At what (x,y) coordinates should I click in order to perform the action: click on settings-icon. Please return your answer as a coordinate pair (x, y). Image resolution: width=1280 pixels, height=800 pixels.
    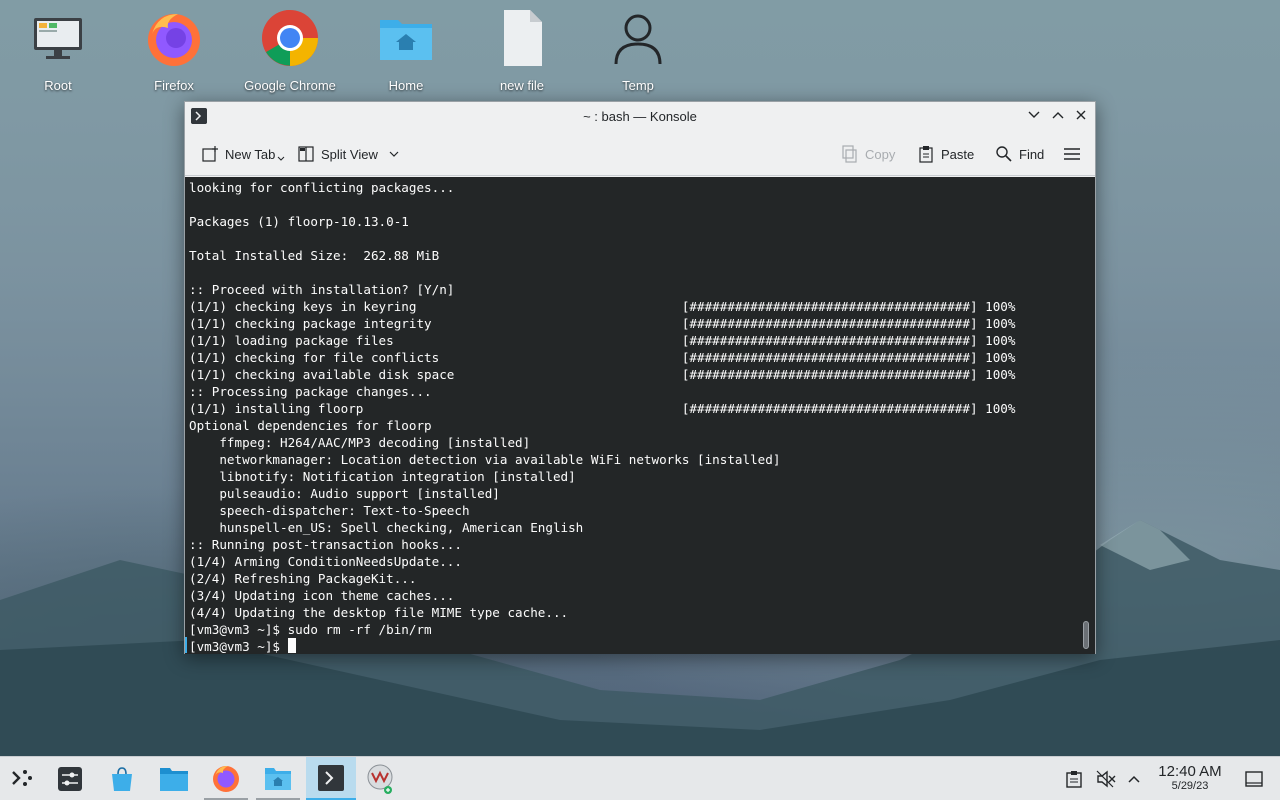
    Looking at the image, I should click on (70, 779).